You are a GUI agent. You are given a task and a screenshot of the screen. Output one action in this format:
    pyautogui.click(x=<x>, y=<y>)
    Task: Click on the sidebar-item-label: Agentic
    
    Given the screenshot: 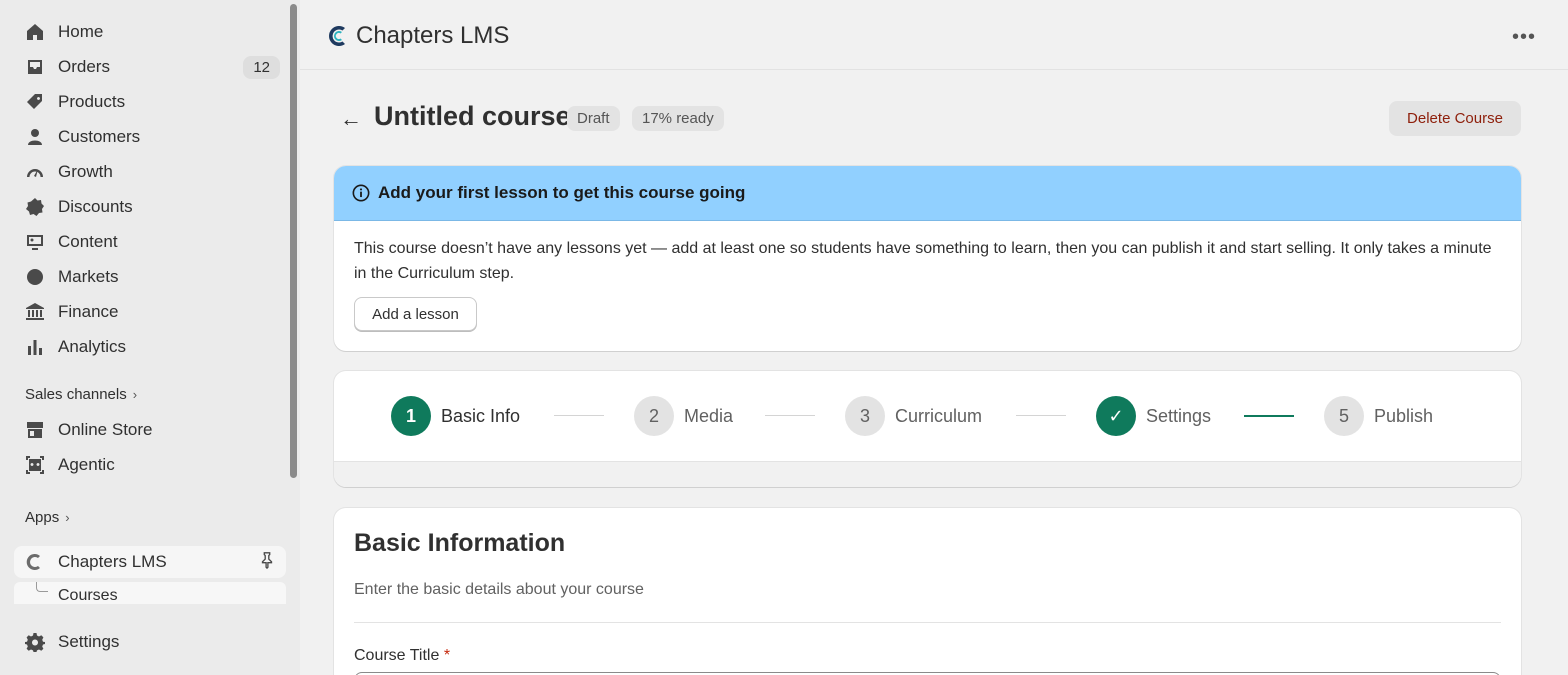 What is the action you would take?
    pyautogui.click(x=86, y=464)
    